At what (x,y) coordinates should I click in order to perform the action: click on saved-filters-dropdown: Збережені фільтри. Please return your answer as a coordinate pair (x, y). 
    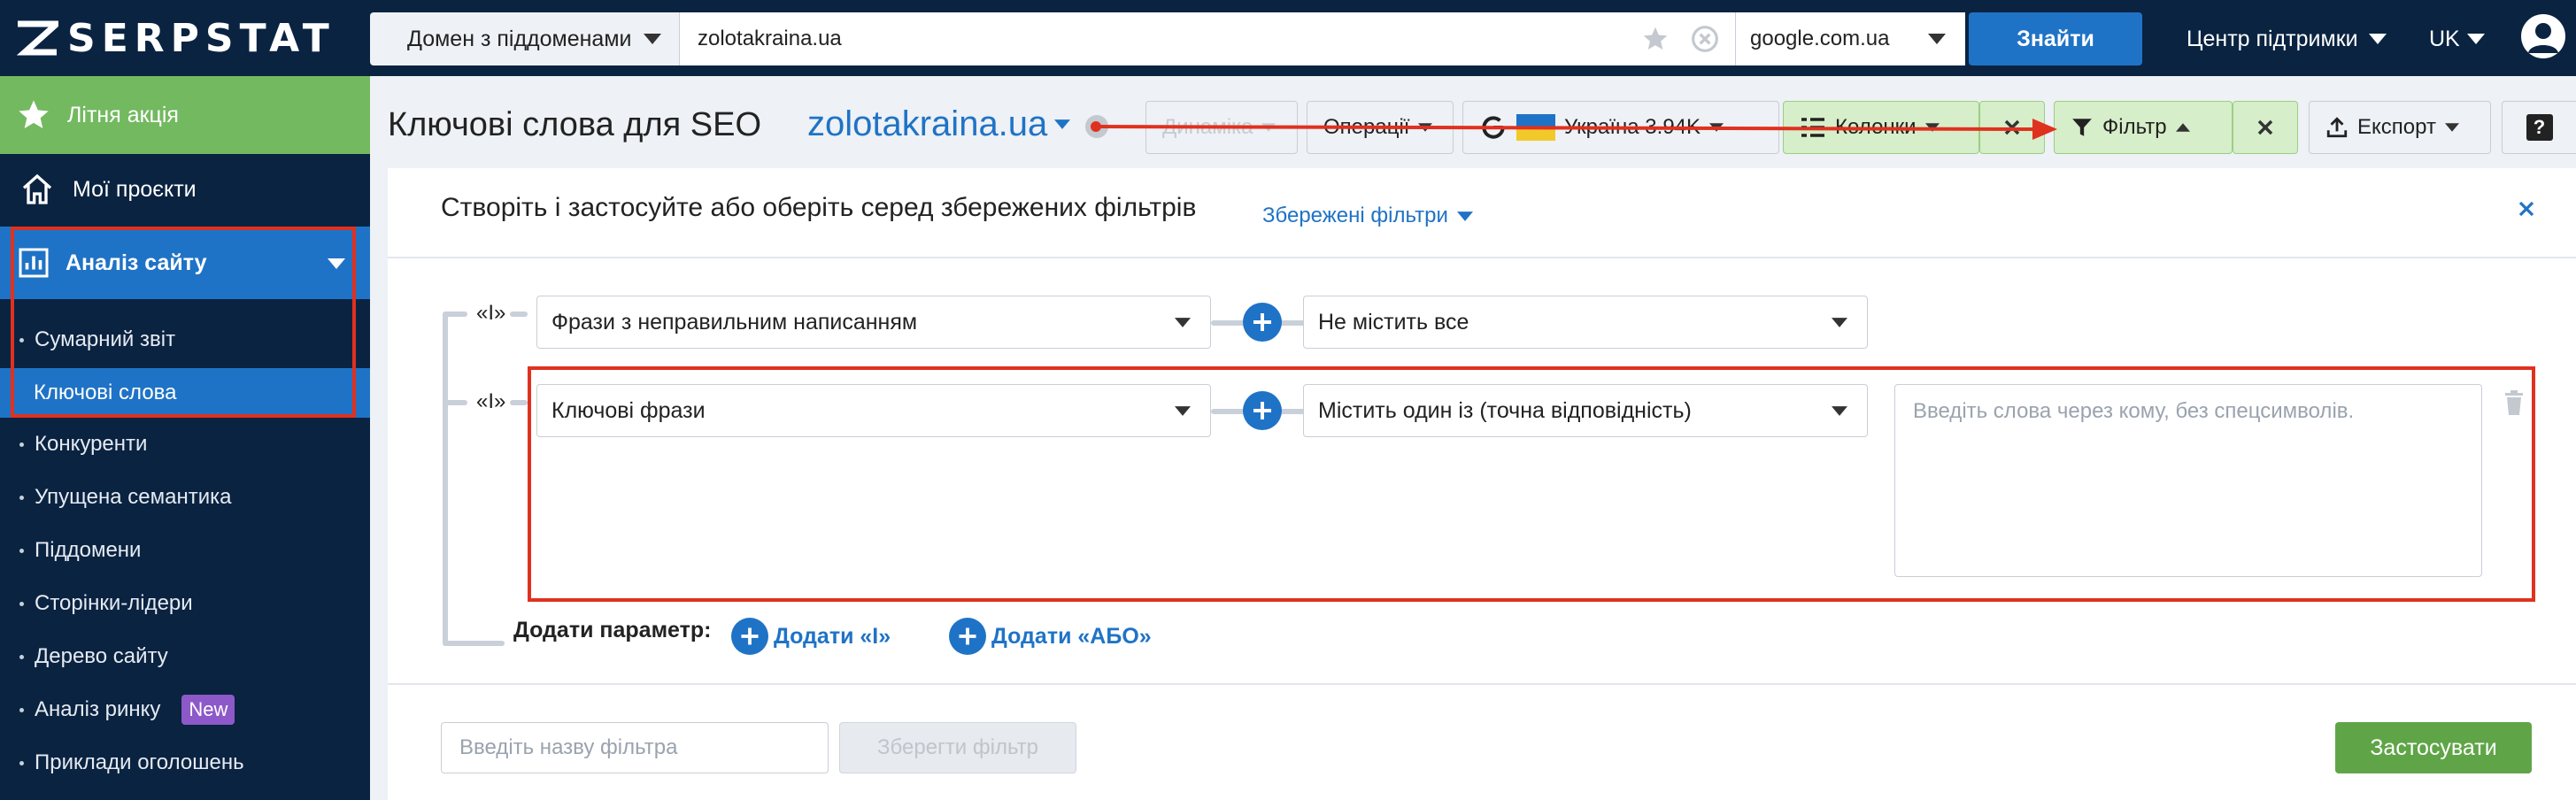
    Looking at the image, I should click on (1367, 216).